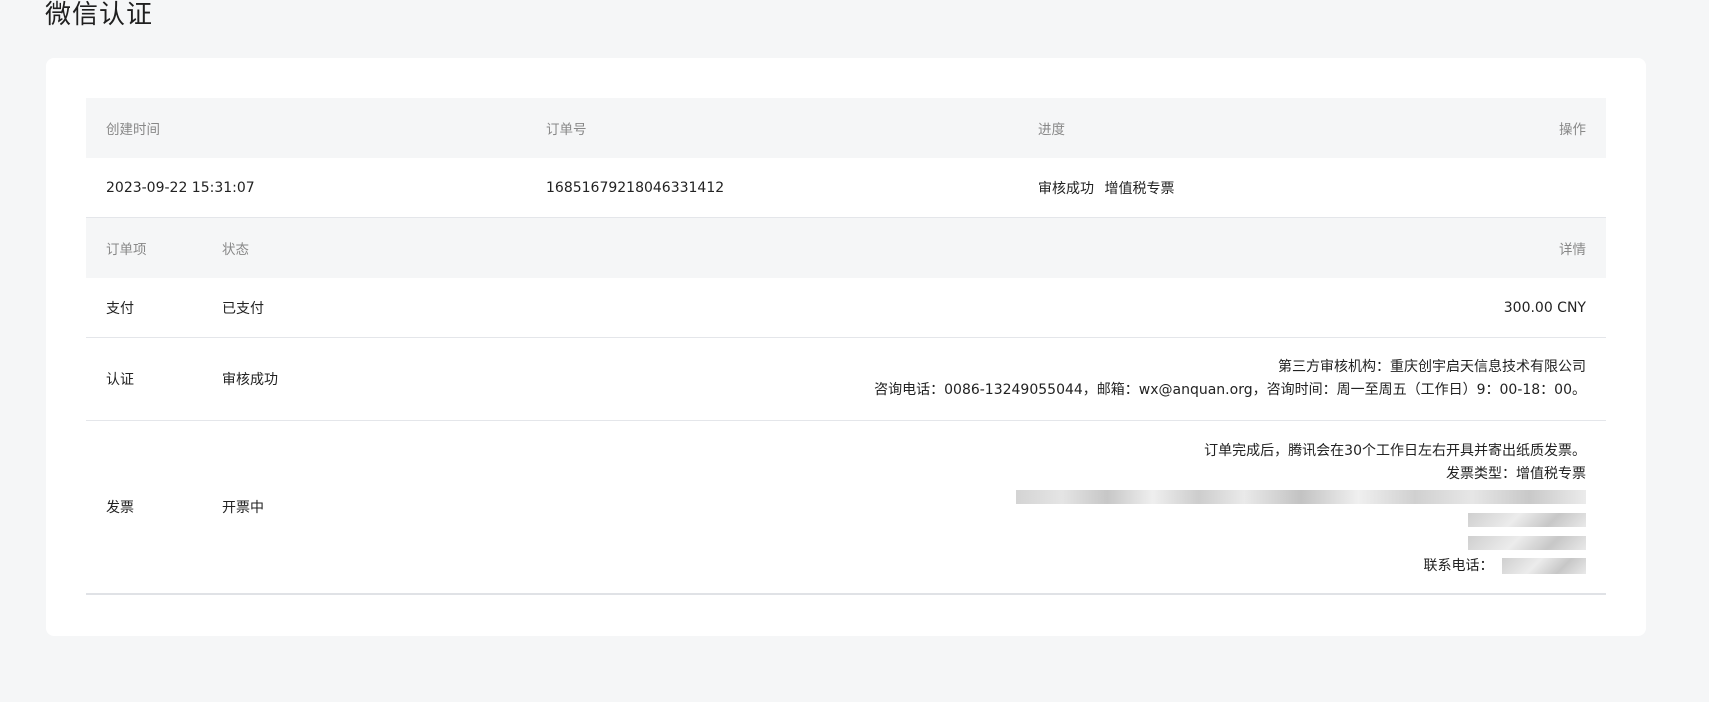  Describe the element at coordinates (1301, 566) in the screenshot. I see `invoice-contact: 联系电话：` at that location.